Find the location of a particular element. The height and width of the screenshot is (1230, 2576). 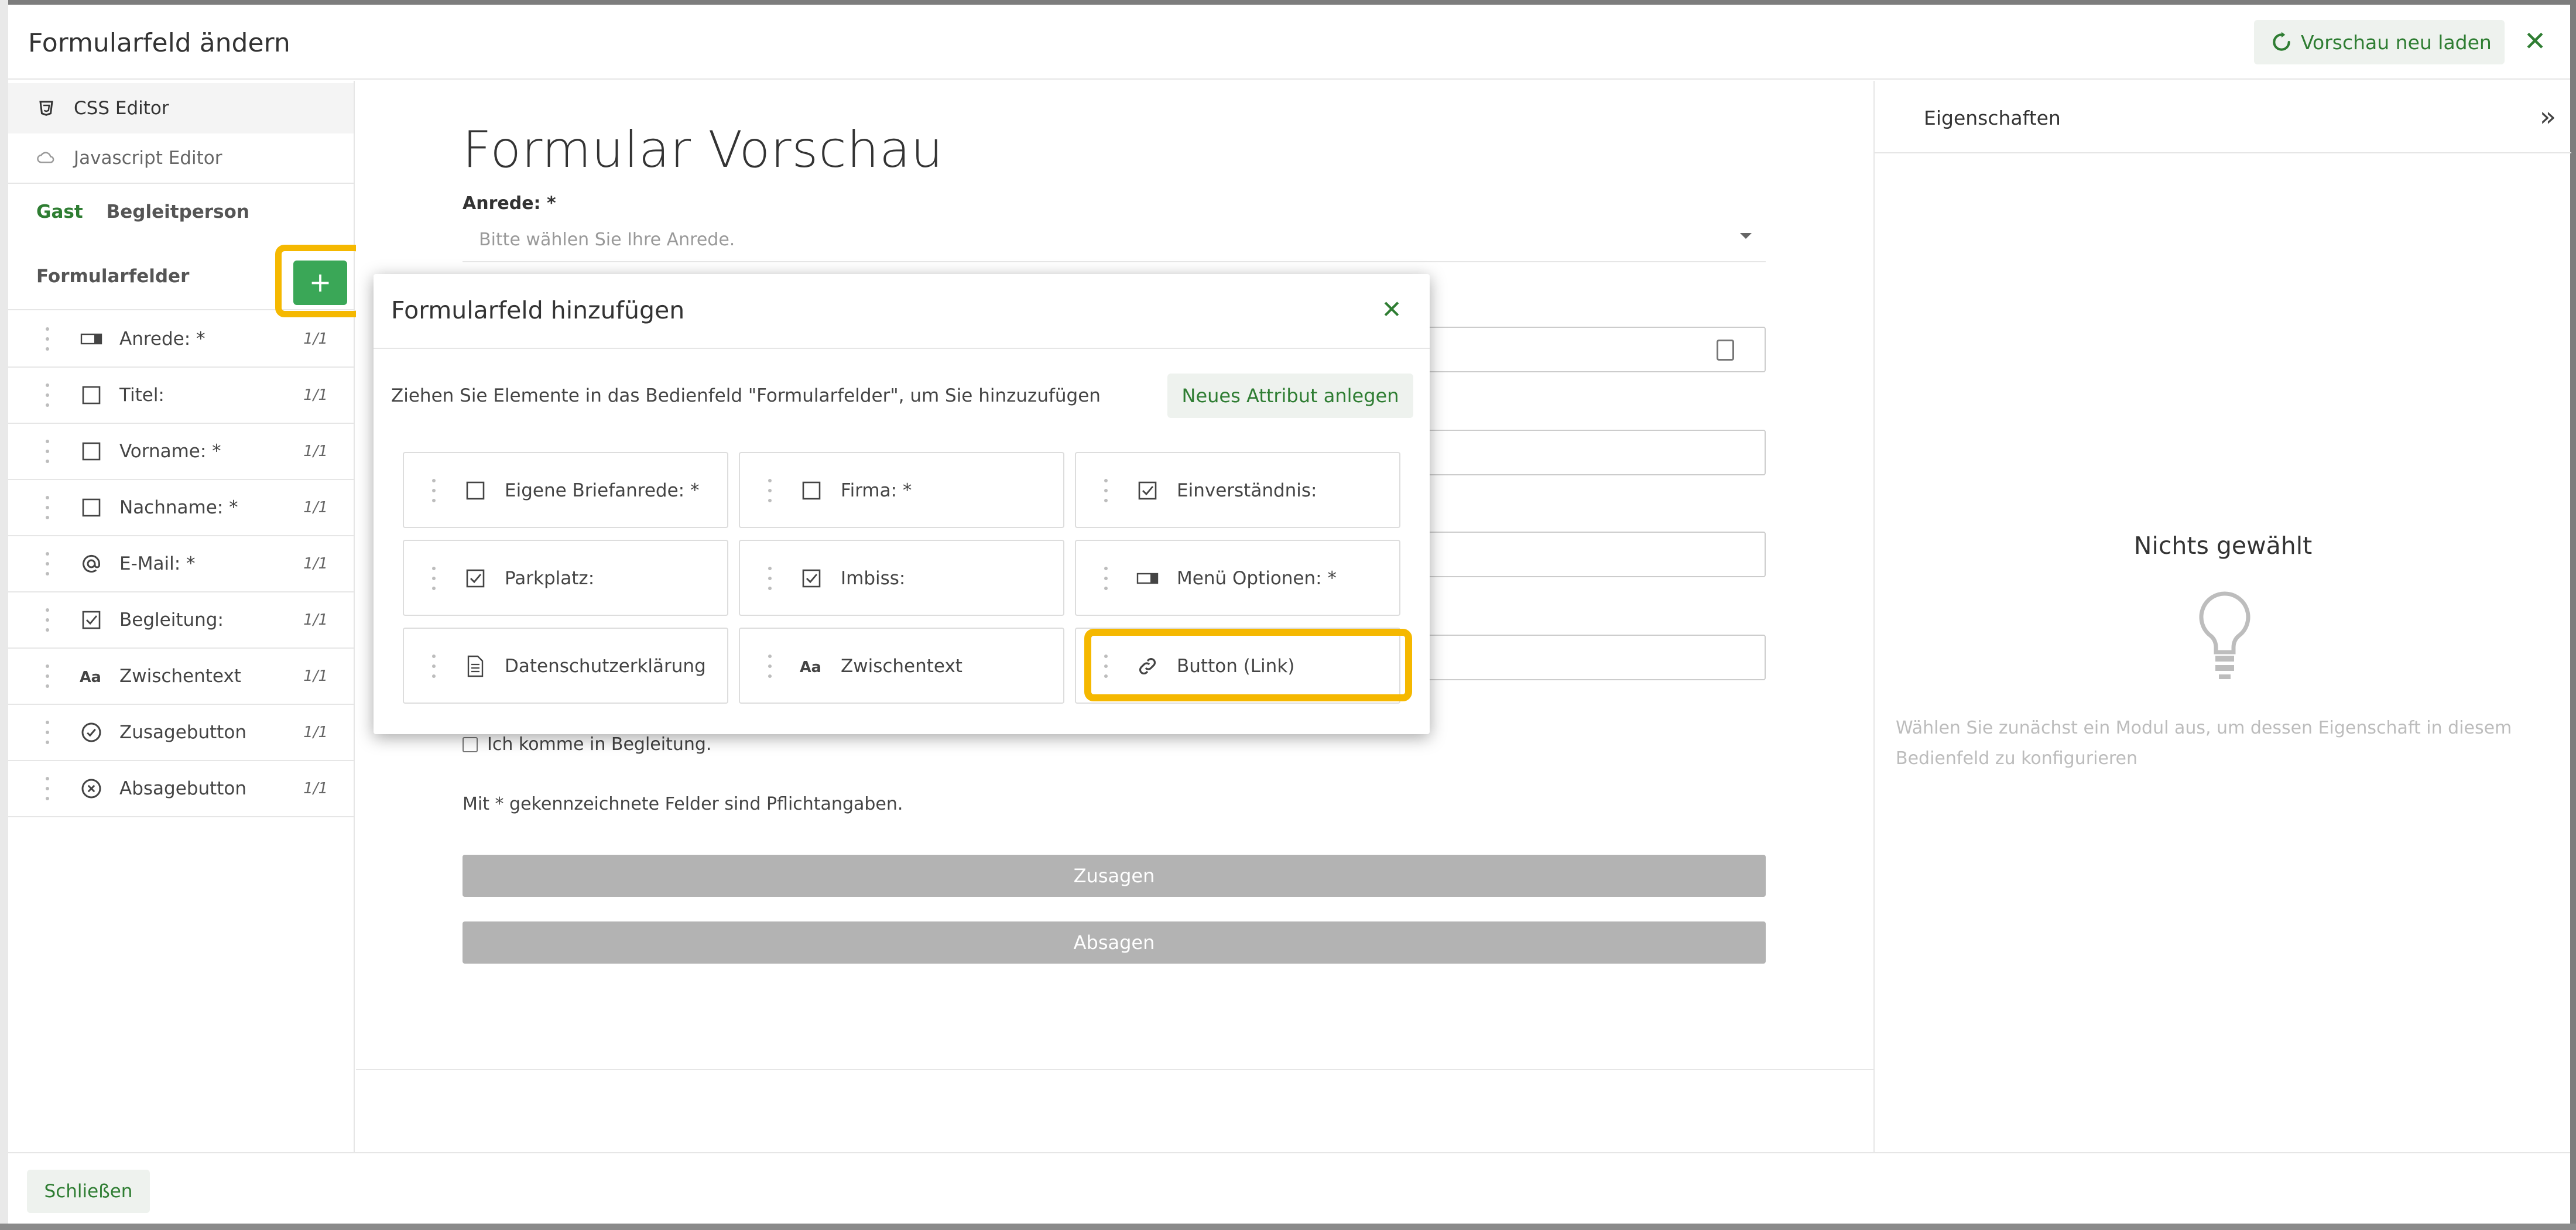

add-button-highlight: + is located at coordinates (319, 281).